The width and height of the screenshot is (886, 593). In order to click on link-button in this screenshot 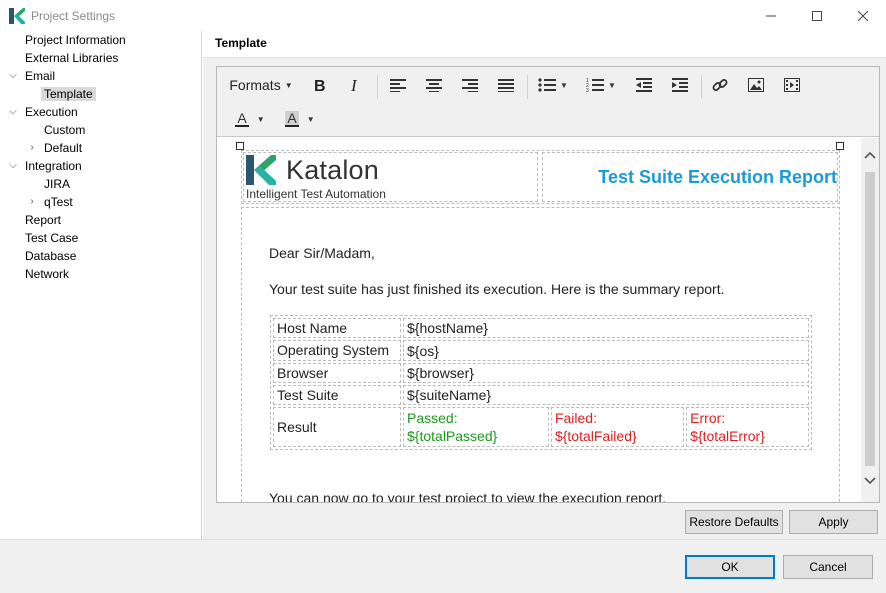, I will do `click(720, 85)`.